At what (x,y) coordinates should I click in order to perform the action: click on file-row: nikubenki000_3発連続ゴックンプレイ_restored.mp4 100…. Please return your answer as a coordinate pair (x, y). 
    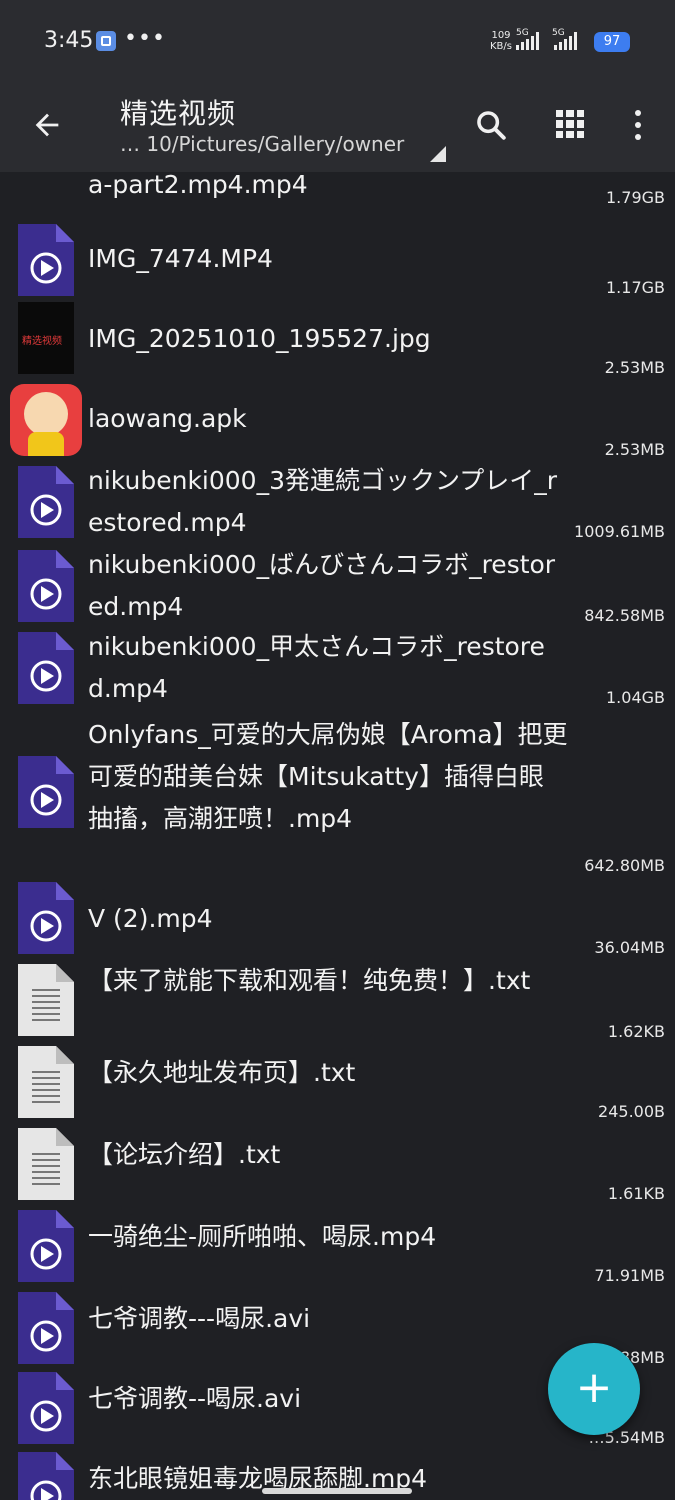
    Looking at the image, I should click on (337, 502).